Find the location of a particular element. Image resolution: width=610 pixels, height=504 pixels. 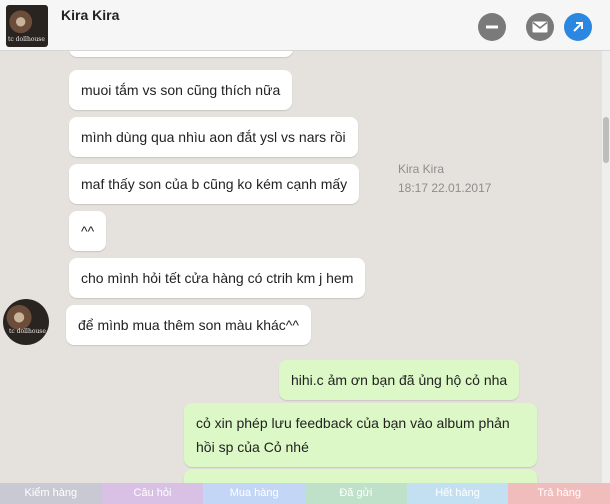

message-text: muoi tắm vs son cũng thích nữa is located at coordinates (181, 90).